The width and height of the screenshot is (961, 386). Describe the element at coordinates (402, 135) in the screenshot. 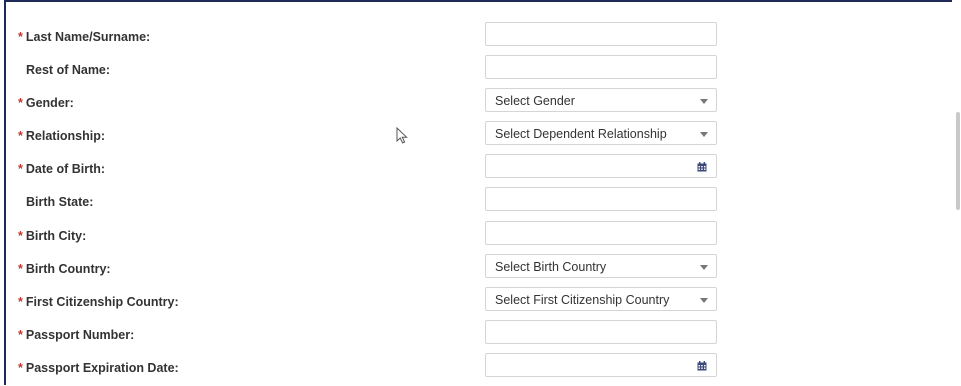

I see `mouse-cursor-icon` at that location.